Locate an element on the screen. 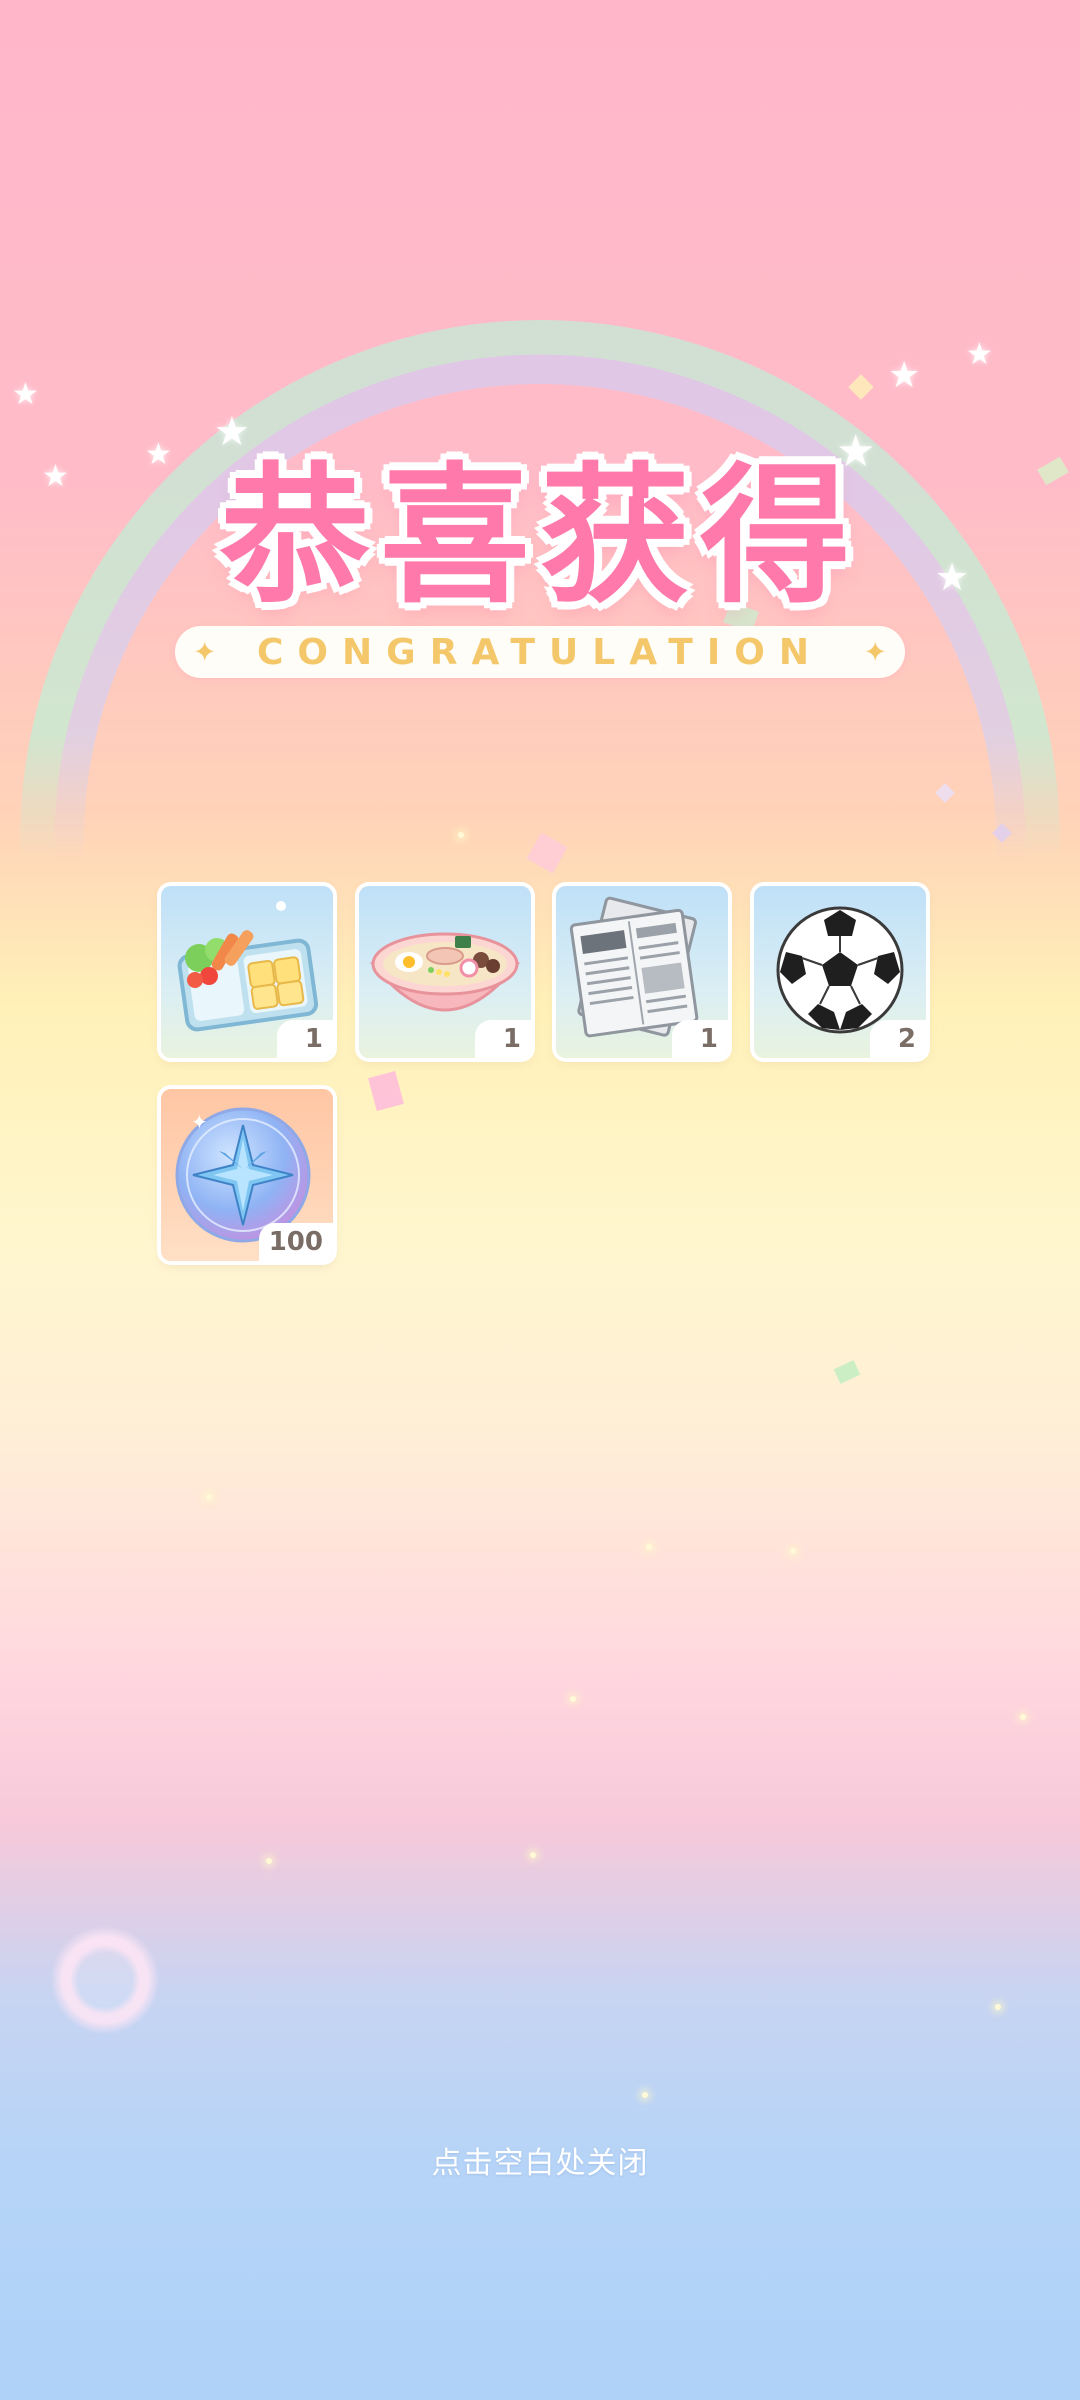 The width and height of the screenshot is (1080, 2400). congratulation-banner: ✦ CONGRATULATION ✦ is located at coordinates (540, 652).